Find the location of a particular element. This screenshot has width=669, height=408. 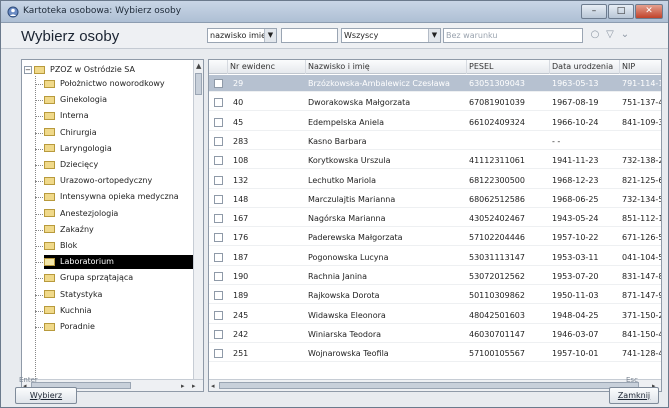

tree-item: Urazowo-ortopedyczny is located at coordinates (115, 181).